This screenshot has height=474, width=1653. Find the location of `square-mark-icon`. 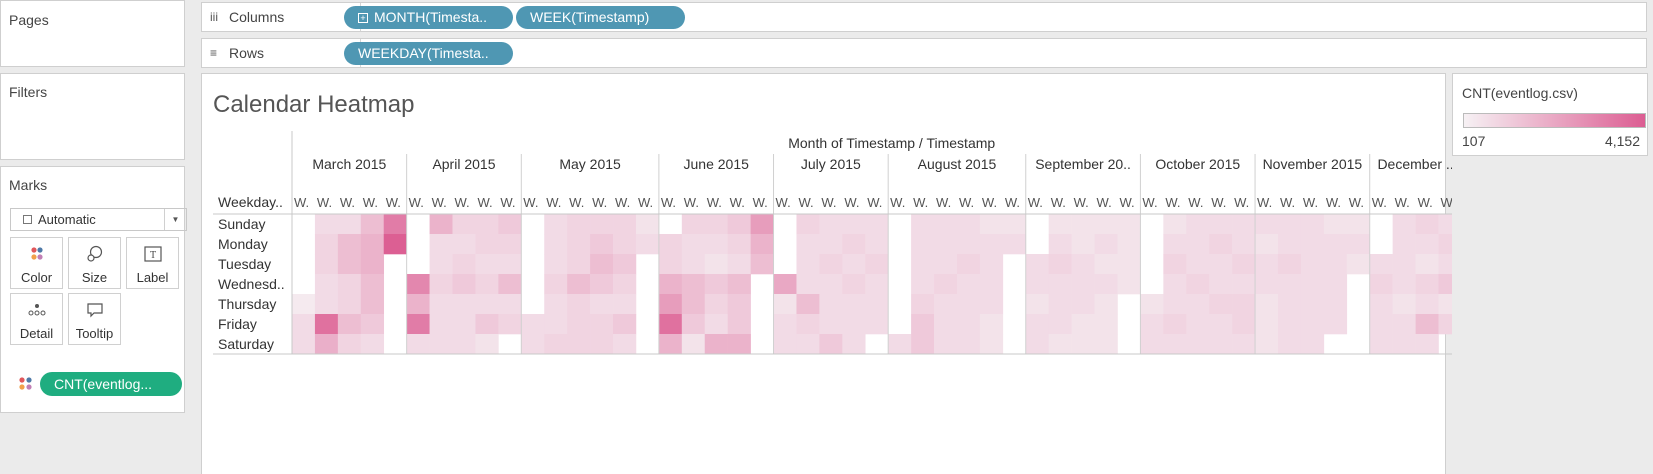

square-mark-icon is located at coordinates (27, 219).